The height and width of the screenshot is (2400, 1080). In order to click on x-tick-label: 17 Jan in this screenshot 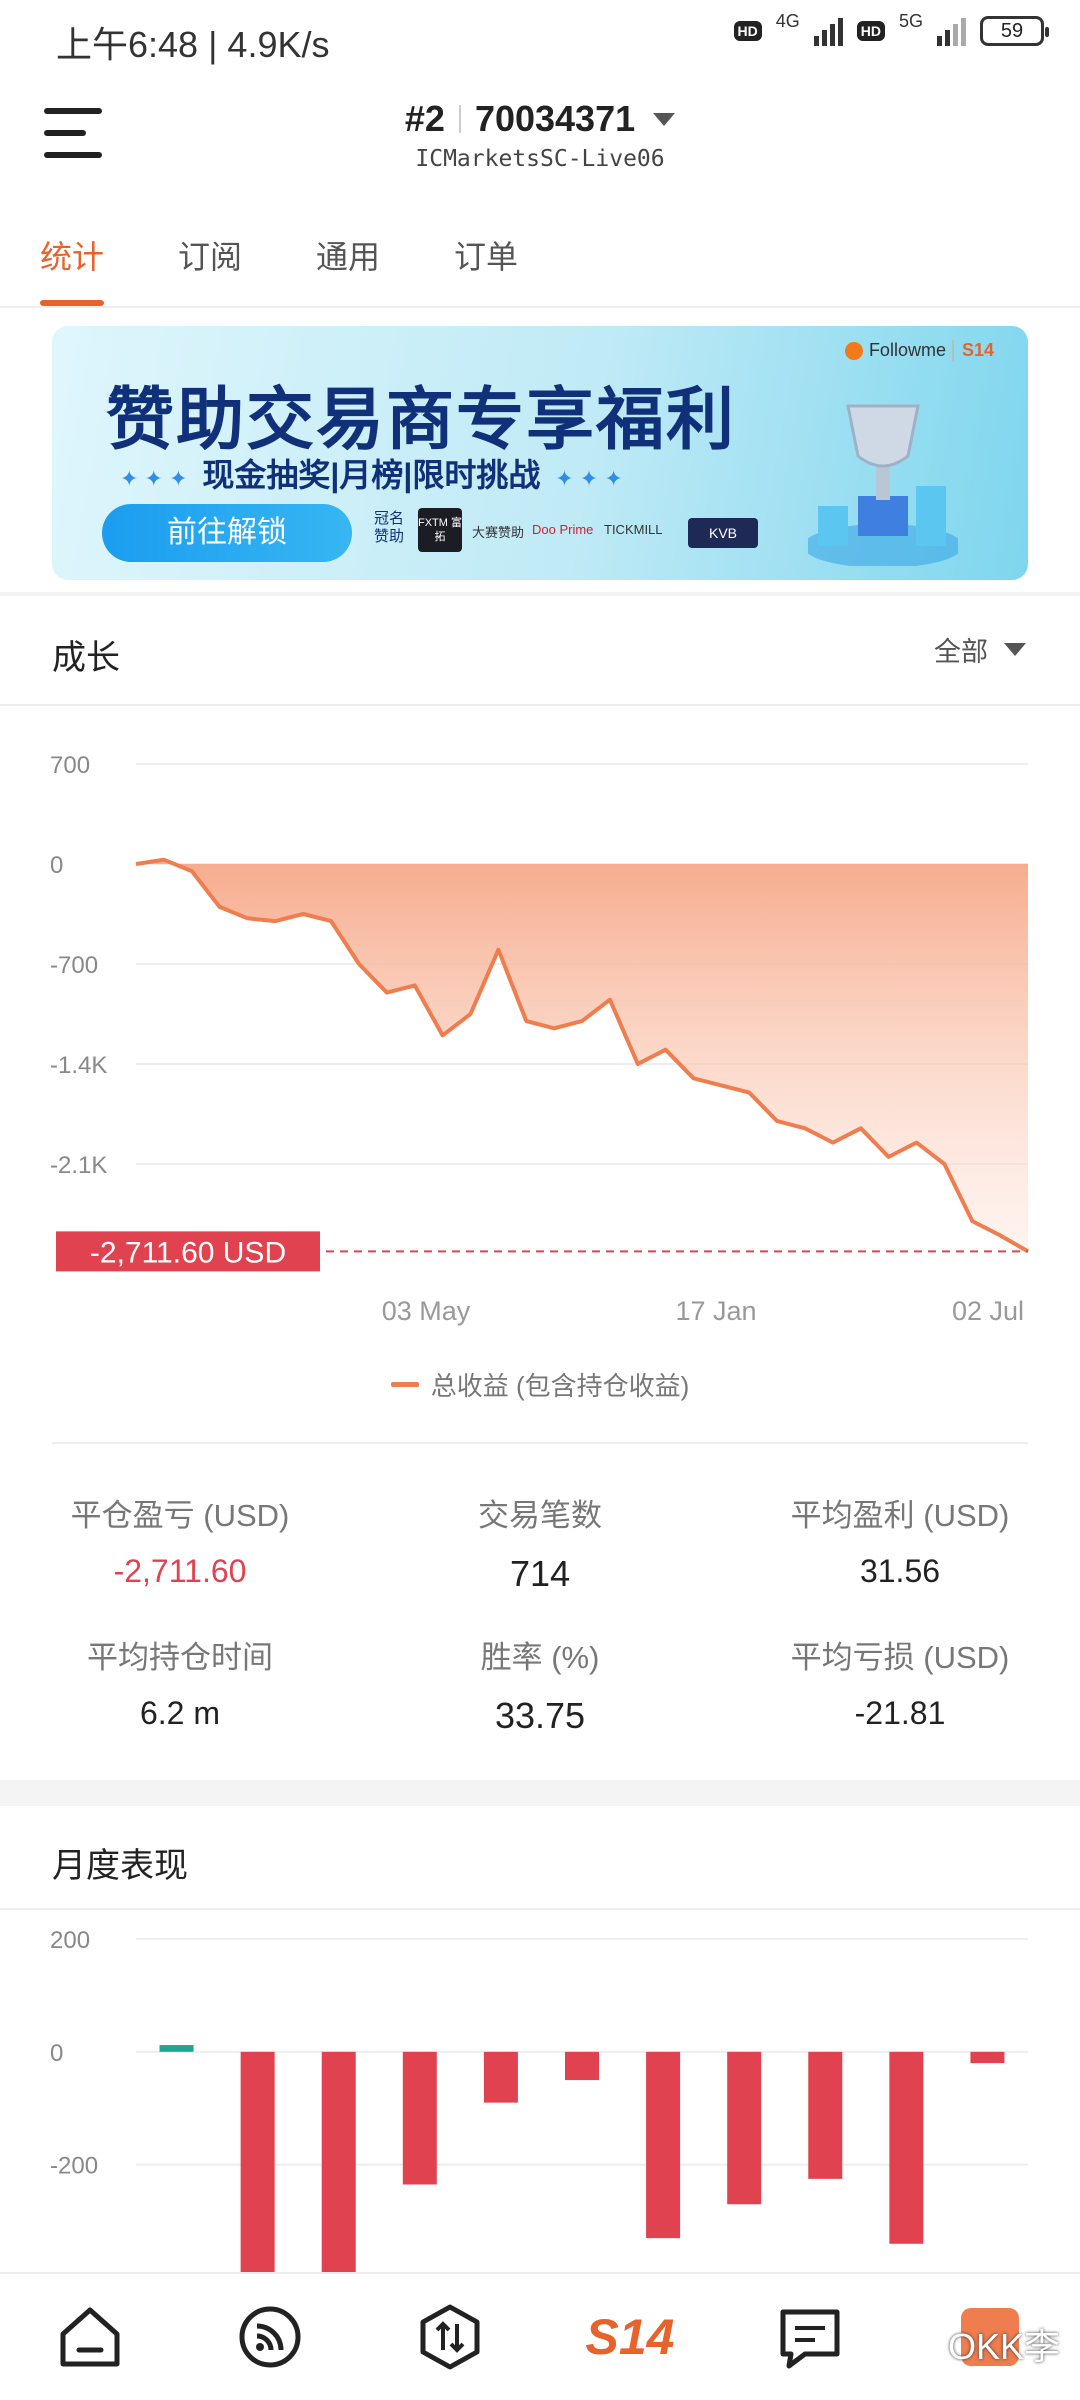, I will do `click(715, 1311)`.